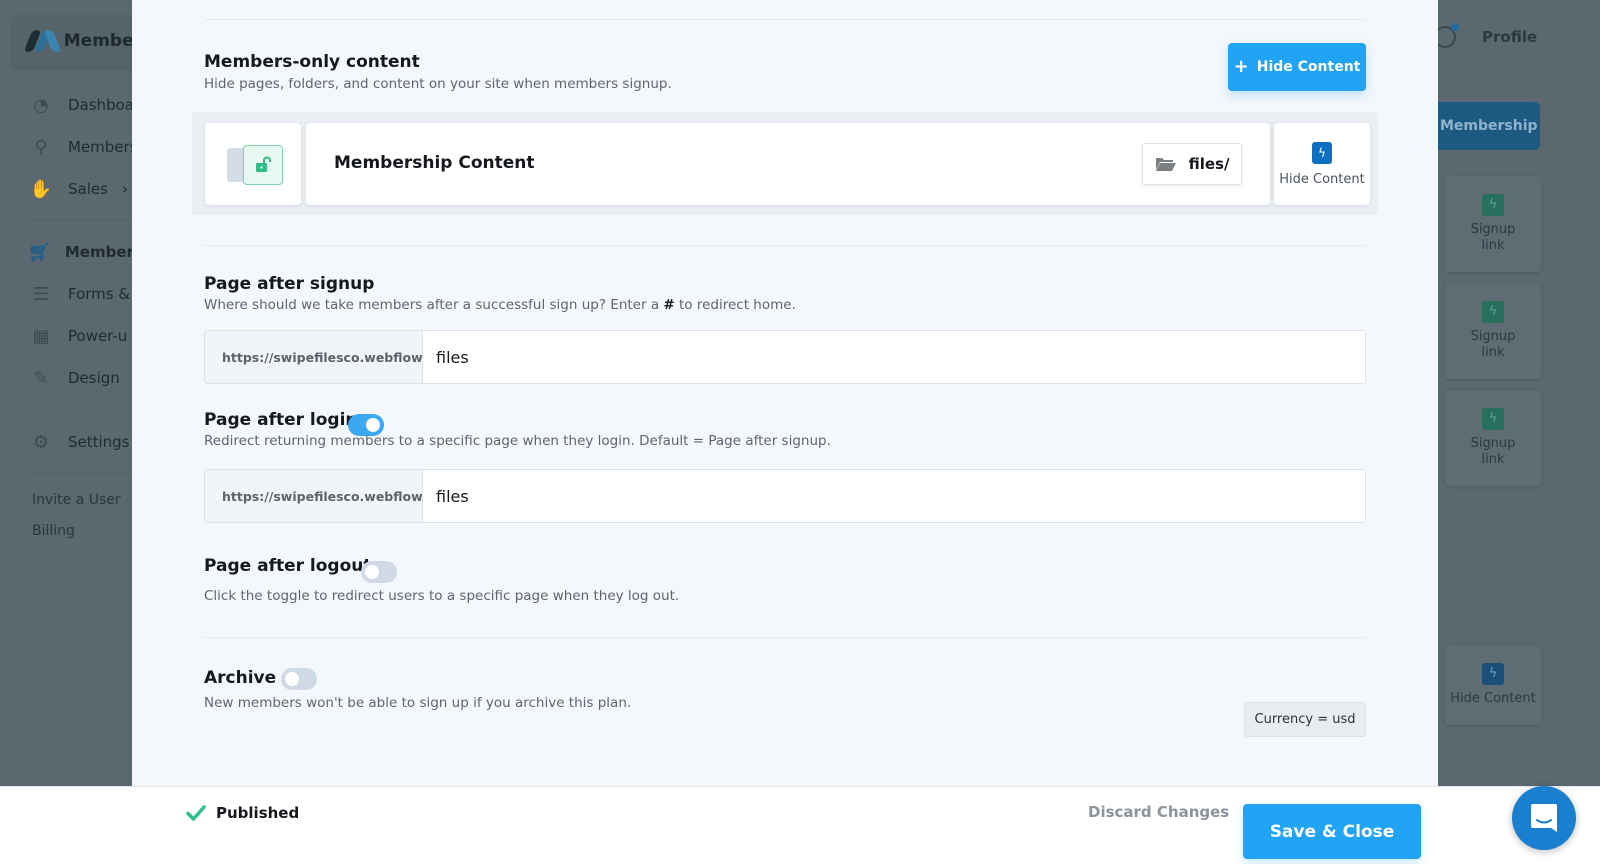 The height and width of the screenshot is (864, 1600). I want to click on publish-status: Published, so click(242, 813).